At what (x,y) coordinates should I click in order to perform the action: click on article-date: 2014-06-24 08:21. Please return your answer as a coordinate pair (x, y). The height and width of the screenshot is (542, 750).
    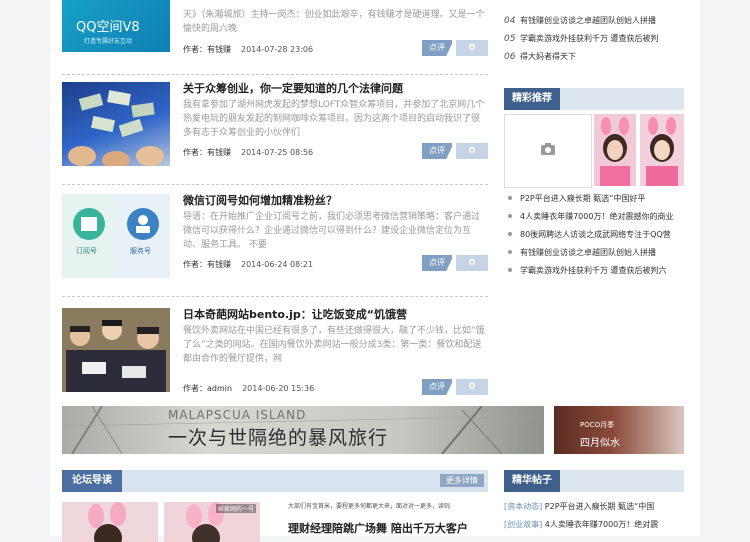
    Looking at the image, I should click on (277, 264).